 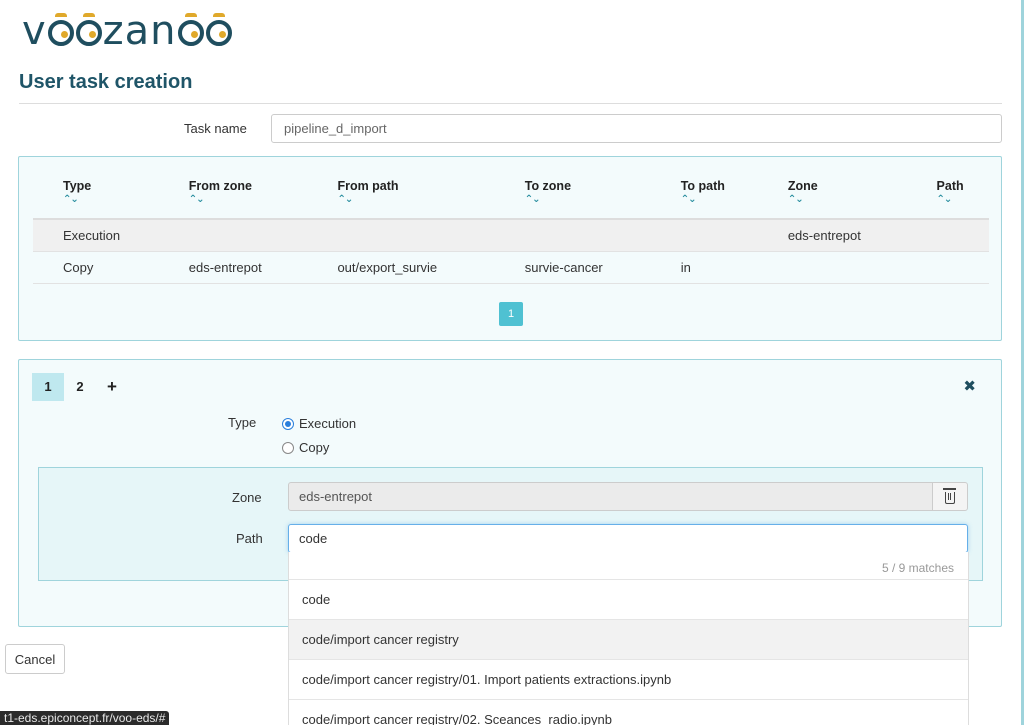 I want to click on path-label: Path, so click(x=249, y=538).